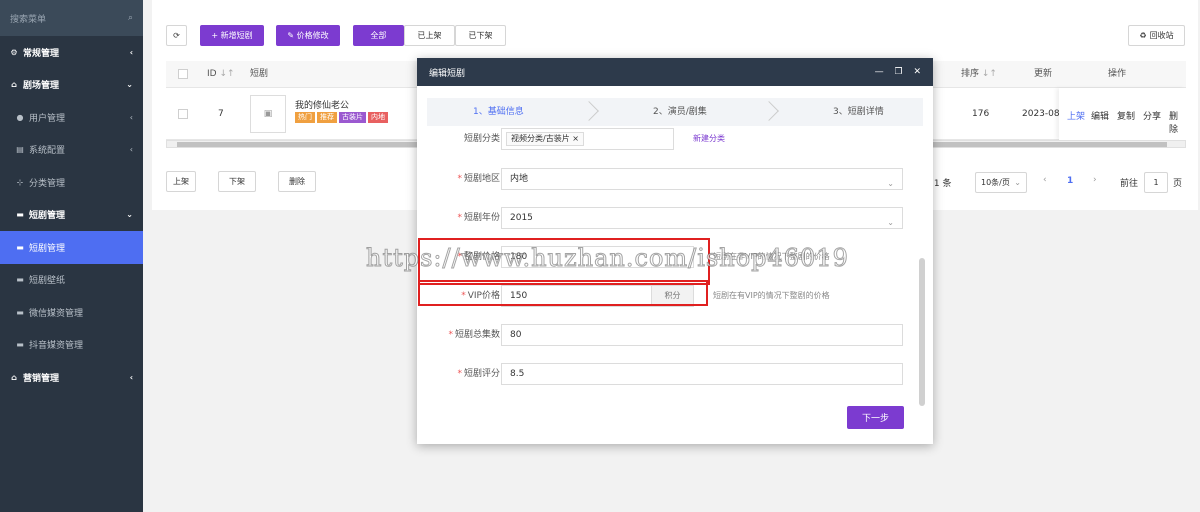  What do you see at coordinates (981, 114) in the screenshot?
I see `row-sort: 176` at bounding box center [981, 114].